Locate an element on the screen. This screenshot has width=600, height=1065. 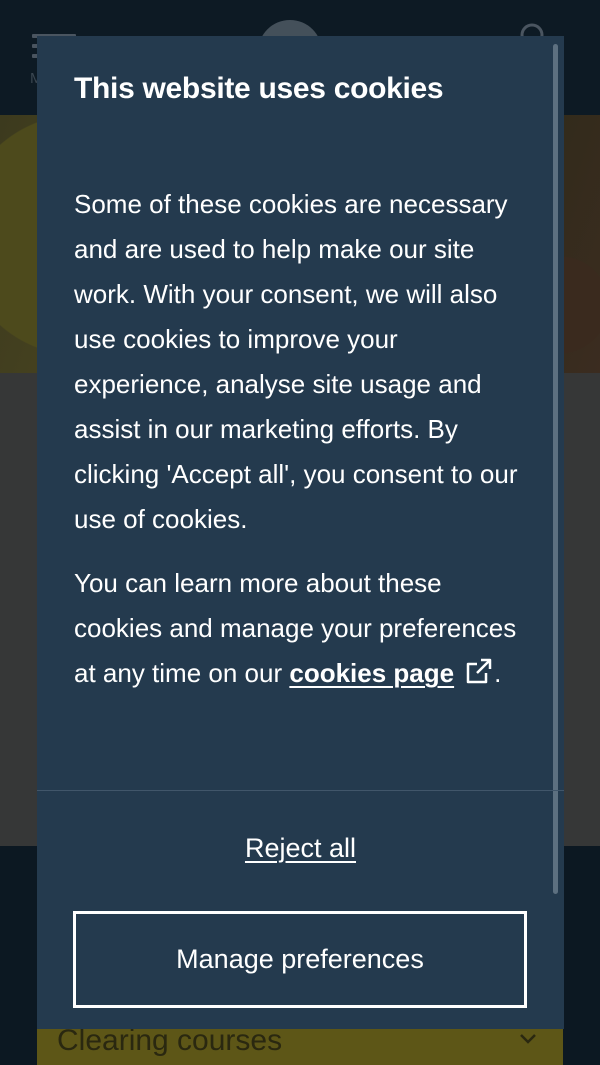
dialog-divider is located at coordinates (300, 790).